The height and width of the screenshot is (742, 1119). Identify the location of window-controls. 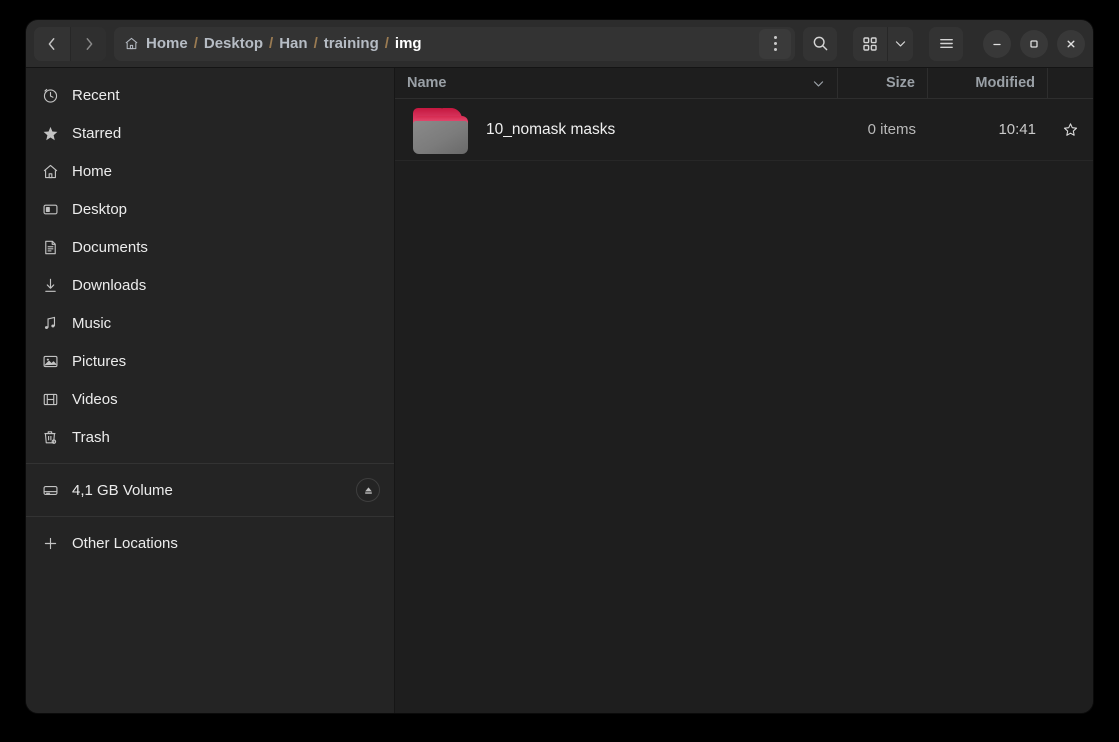
(1034, 43).